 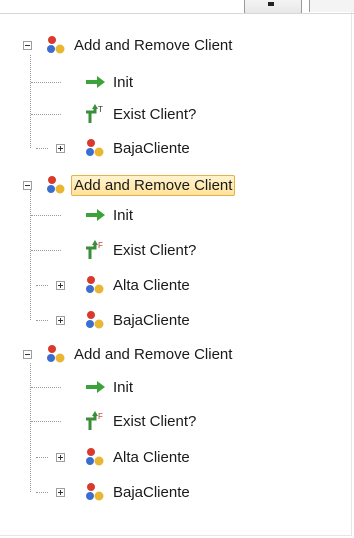 I want to click on toolbar-button, so click(x=331, y=6).